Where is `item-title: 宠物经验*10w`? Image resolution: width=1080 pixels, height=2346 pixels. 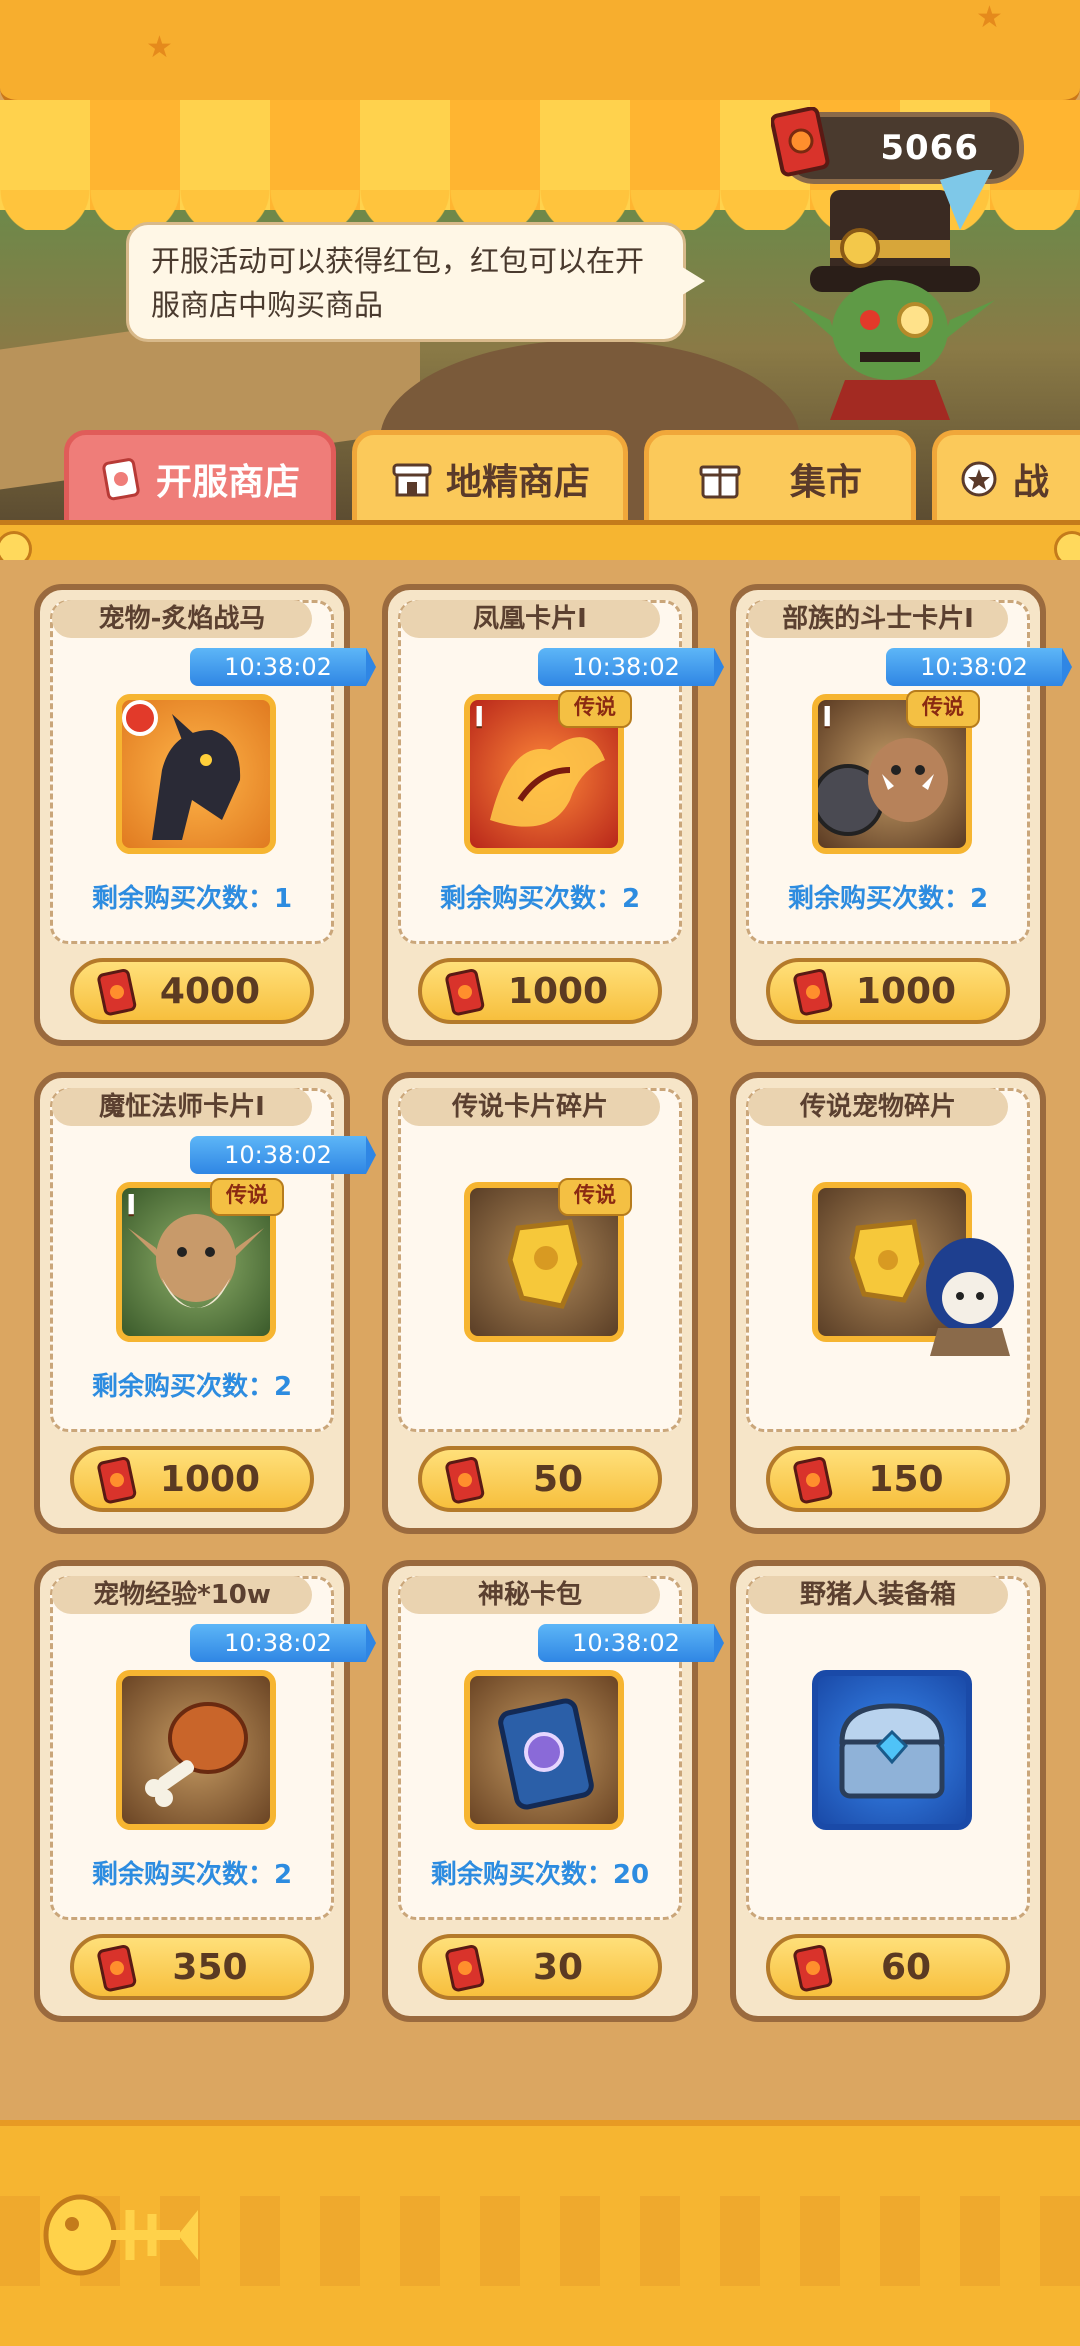 item-title: 宠物经验*10w is located at coordinates (182, 1595).